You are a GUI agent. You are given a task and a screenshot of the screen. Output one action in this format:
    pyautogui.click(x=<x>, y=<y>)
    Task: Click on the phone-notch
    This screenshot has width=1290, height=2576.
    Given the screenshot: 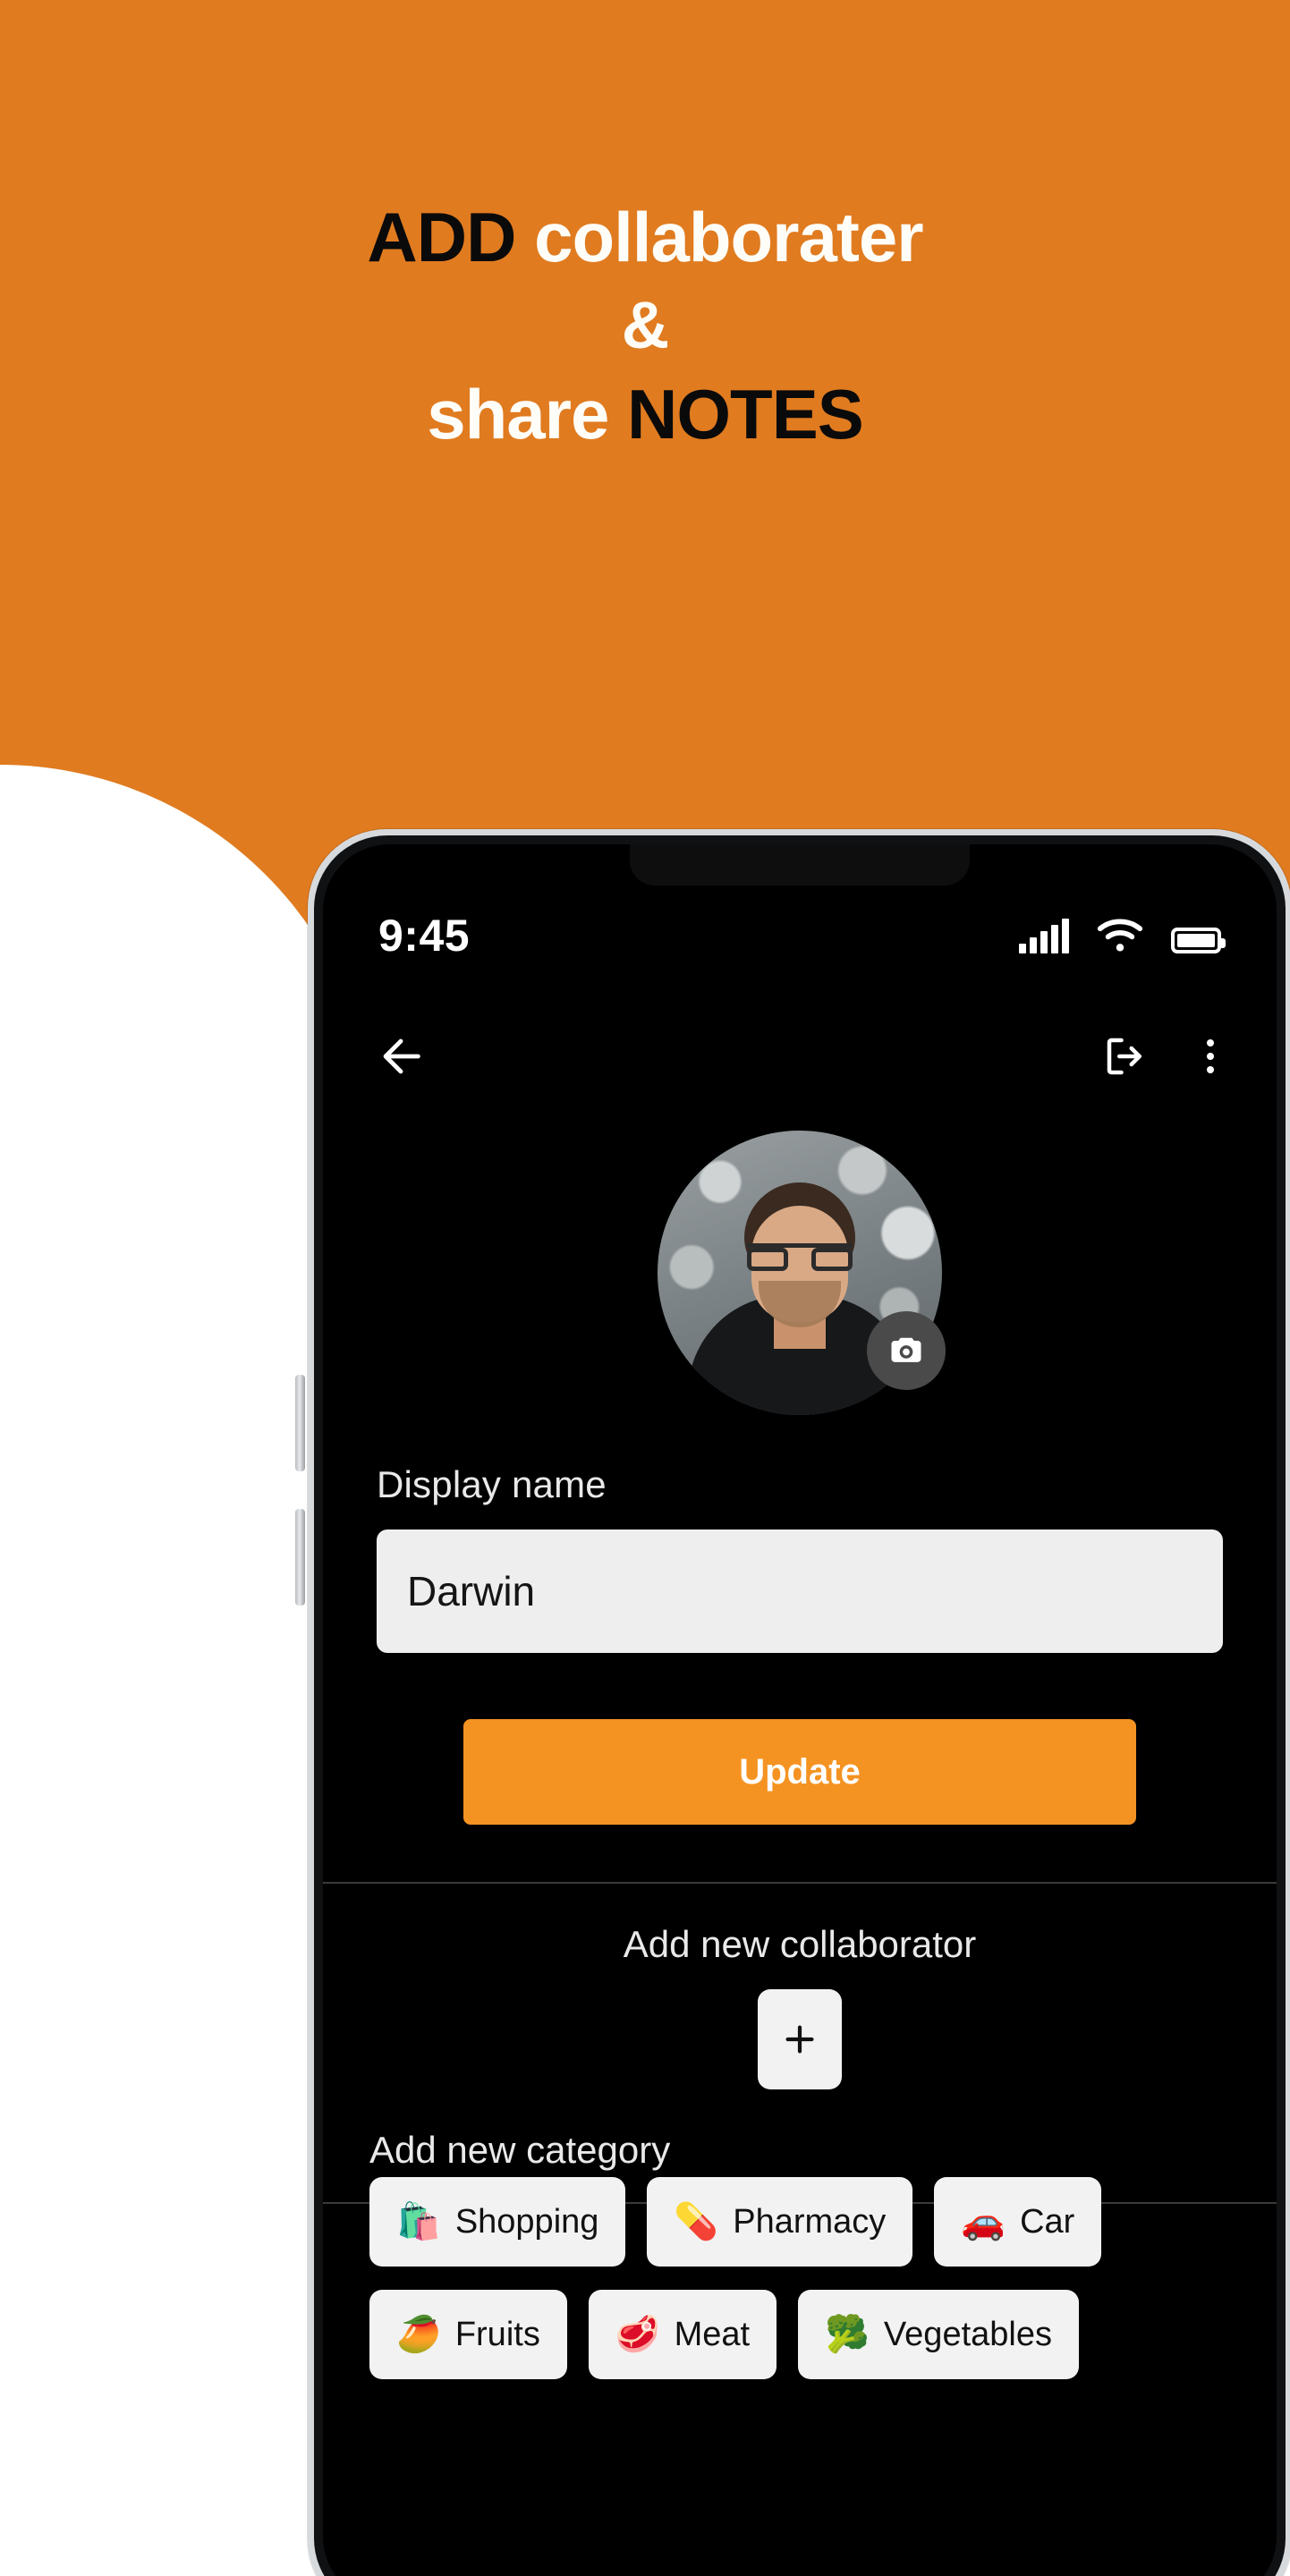 What is the action you would take?
    pyautogui.click(x=800, y=865)
    